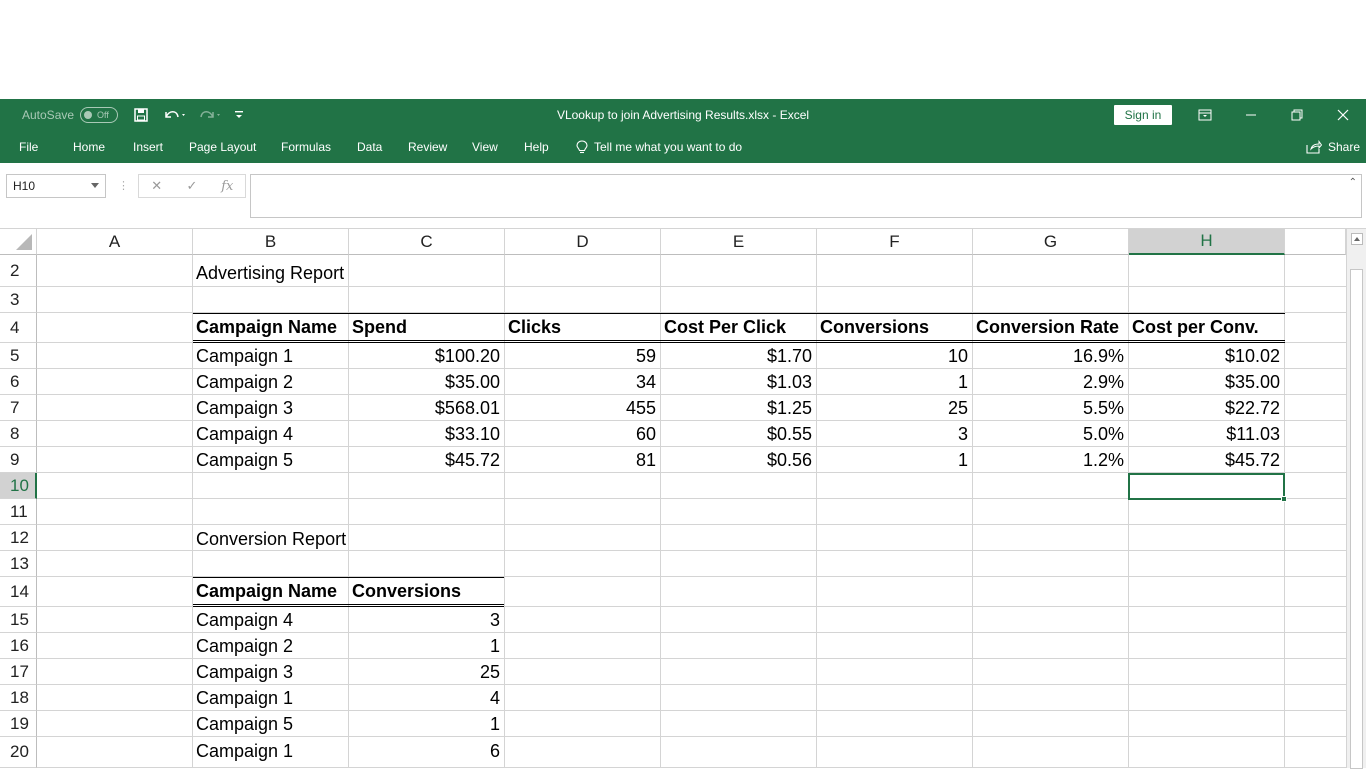 The width and height of the screenshot is (1366, 769). Describe the element at coordinates (582, 434) in the screenshot. I see `ad-cell: 60` at that location.